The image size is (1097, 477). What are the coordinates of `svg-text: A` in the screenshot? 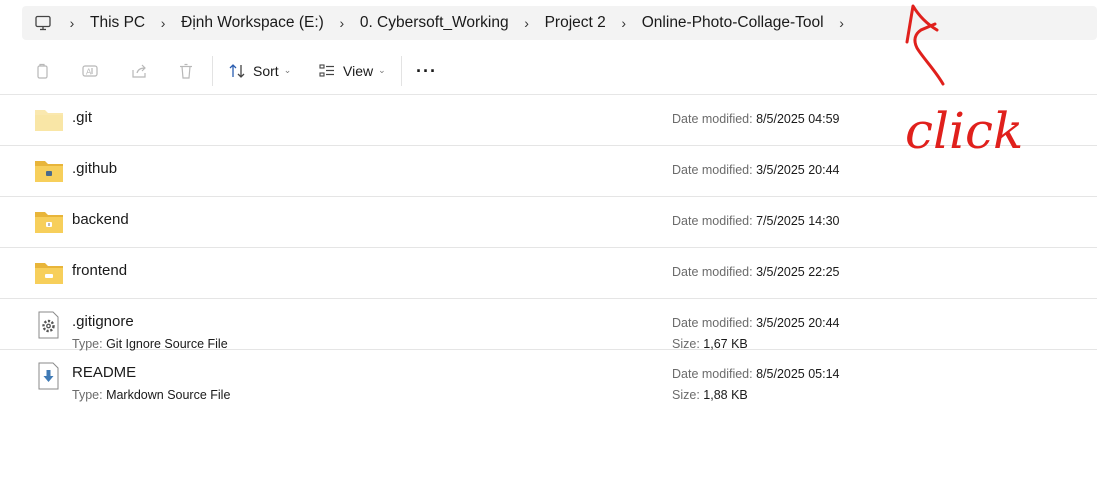 It's located at (89, 72).